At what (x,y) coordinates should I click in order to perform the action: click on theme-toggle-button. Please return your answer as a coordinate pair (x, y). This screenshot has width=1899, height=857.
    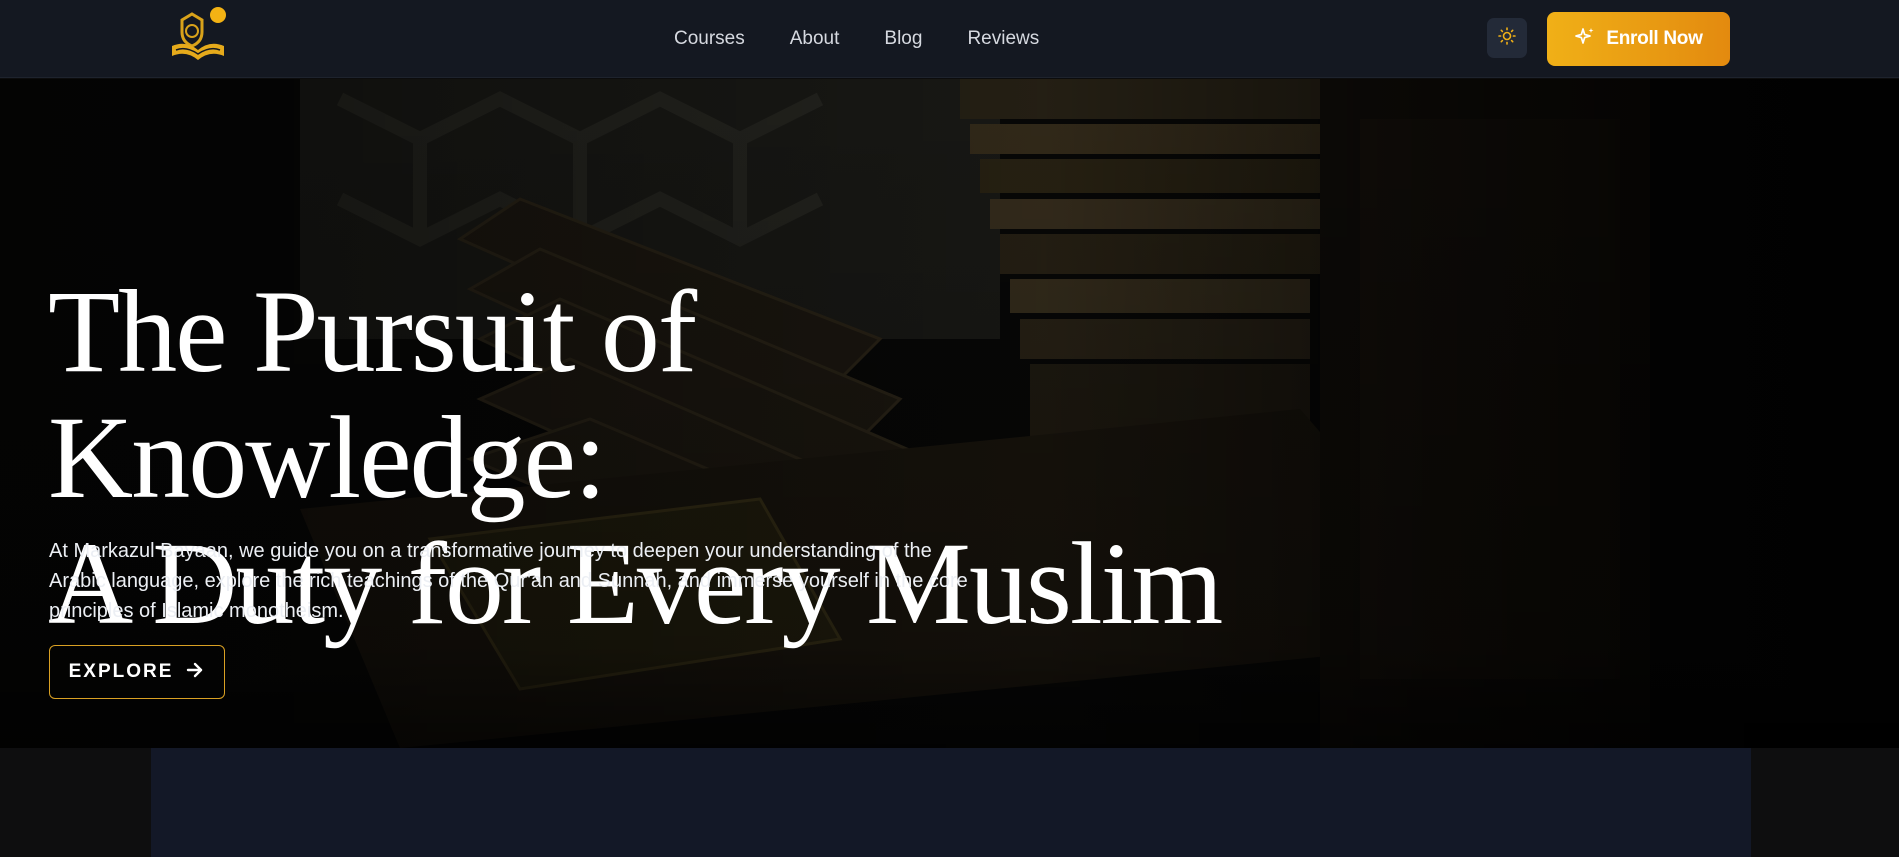
    Looking at the image, I should click on (1507, 38).